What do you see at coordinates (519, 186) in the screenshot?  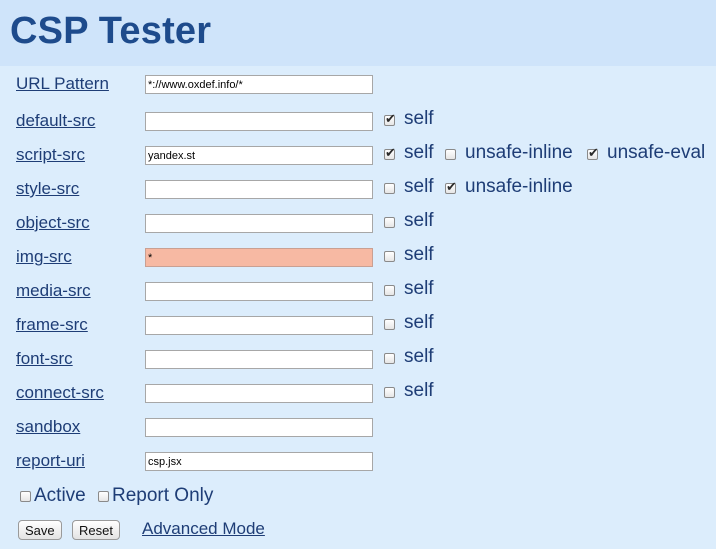 I see `style-src-unsafe-inline-label: unsafe-inline` at bounding box center [519, 186].